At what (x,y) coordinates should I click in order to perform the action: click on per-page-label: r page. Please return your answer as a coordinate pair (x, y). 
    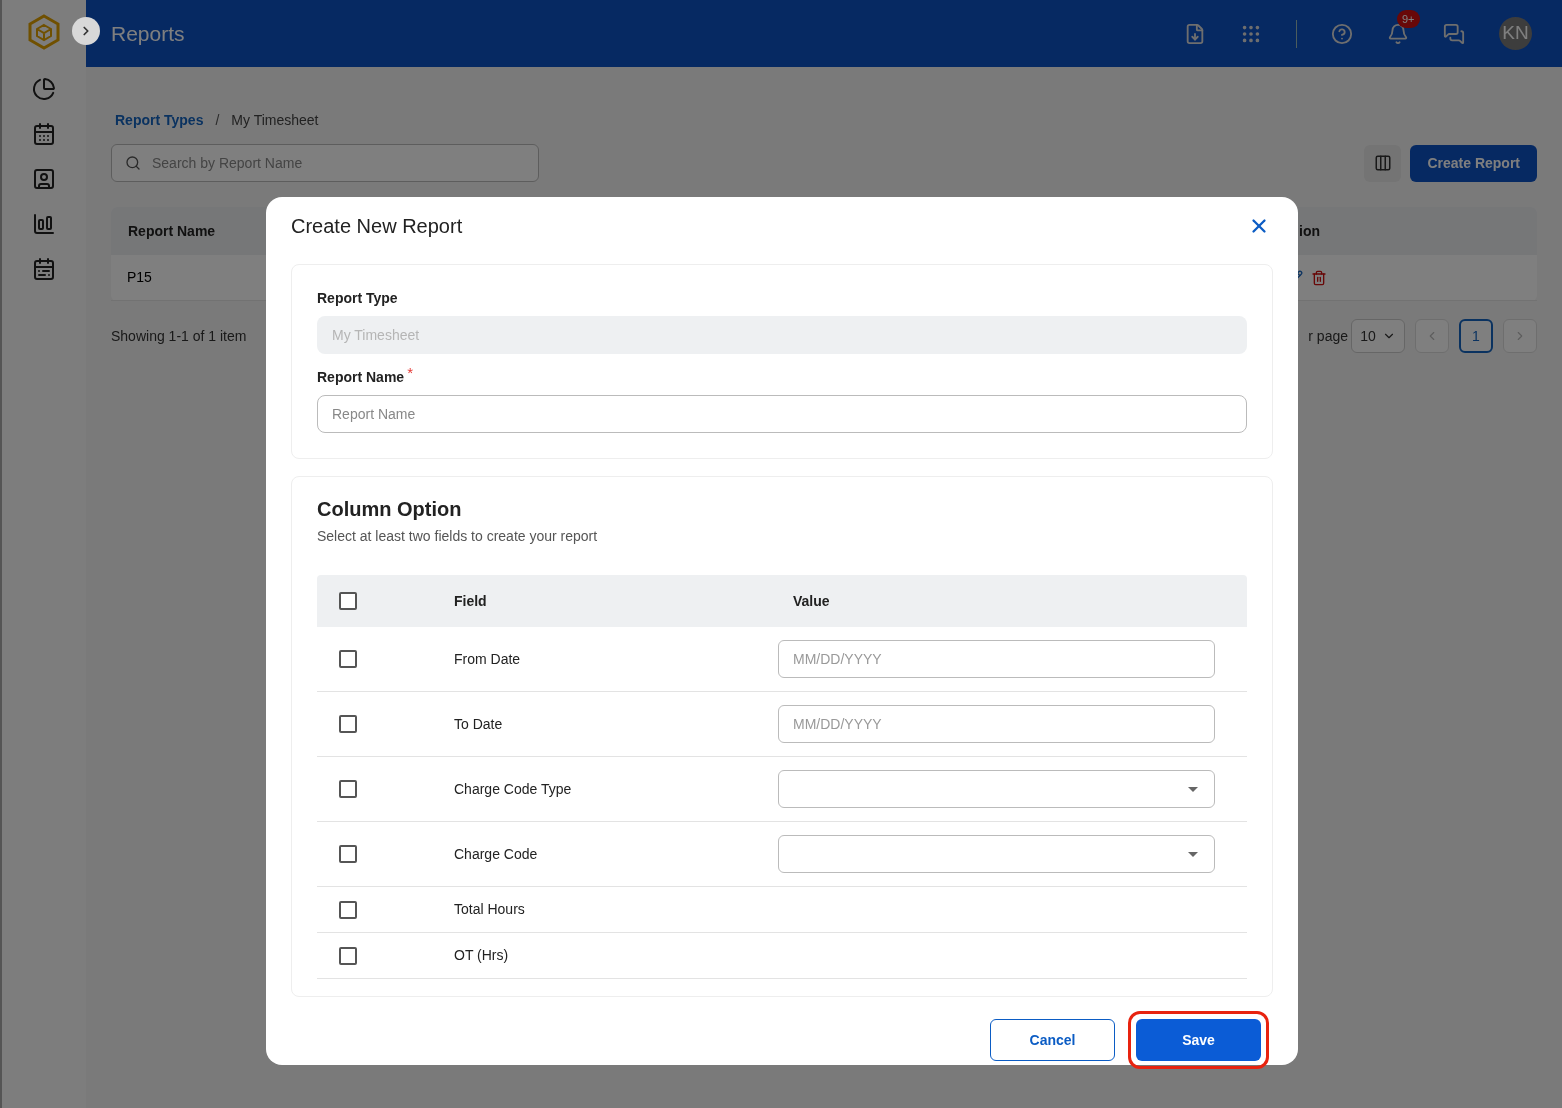
    Looking at the image, I should click on (1328, 336).